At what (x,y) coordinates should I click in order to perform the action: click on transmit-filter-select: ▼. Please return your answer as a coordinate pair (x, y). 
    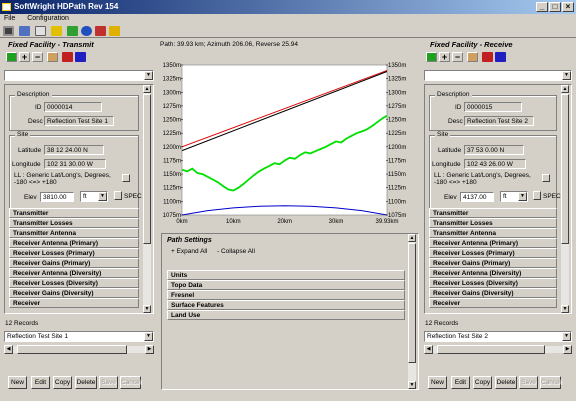
    Looking at the image, I should click on (79, 75).